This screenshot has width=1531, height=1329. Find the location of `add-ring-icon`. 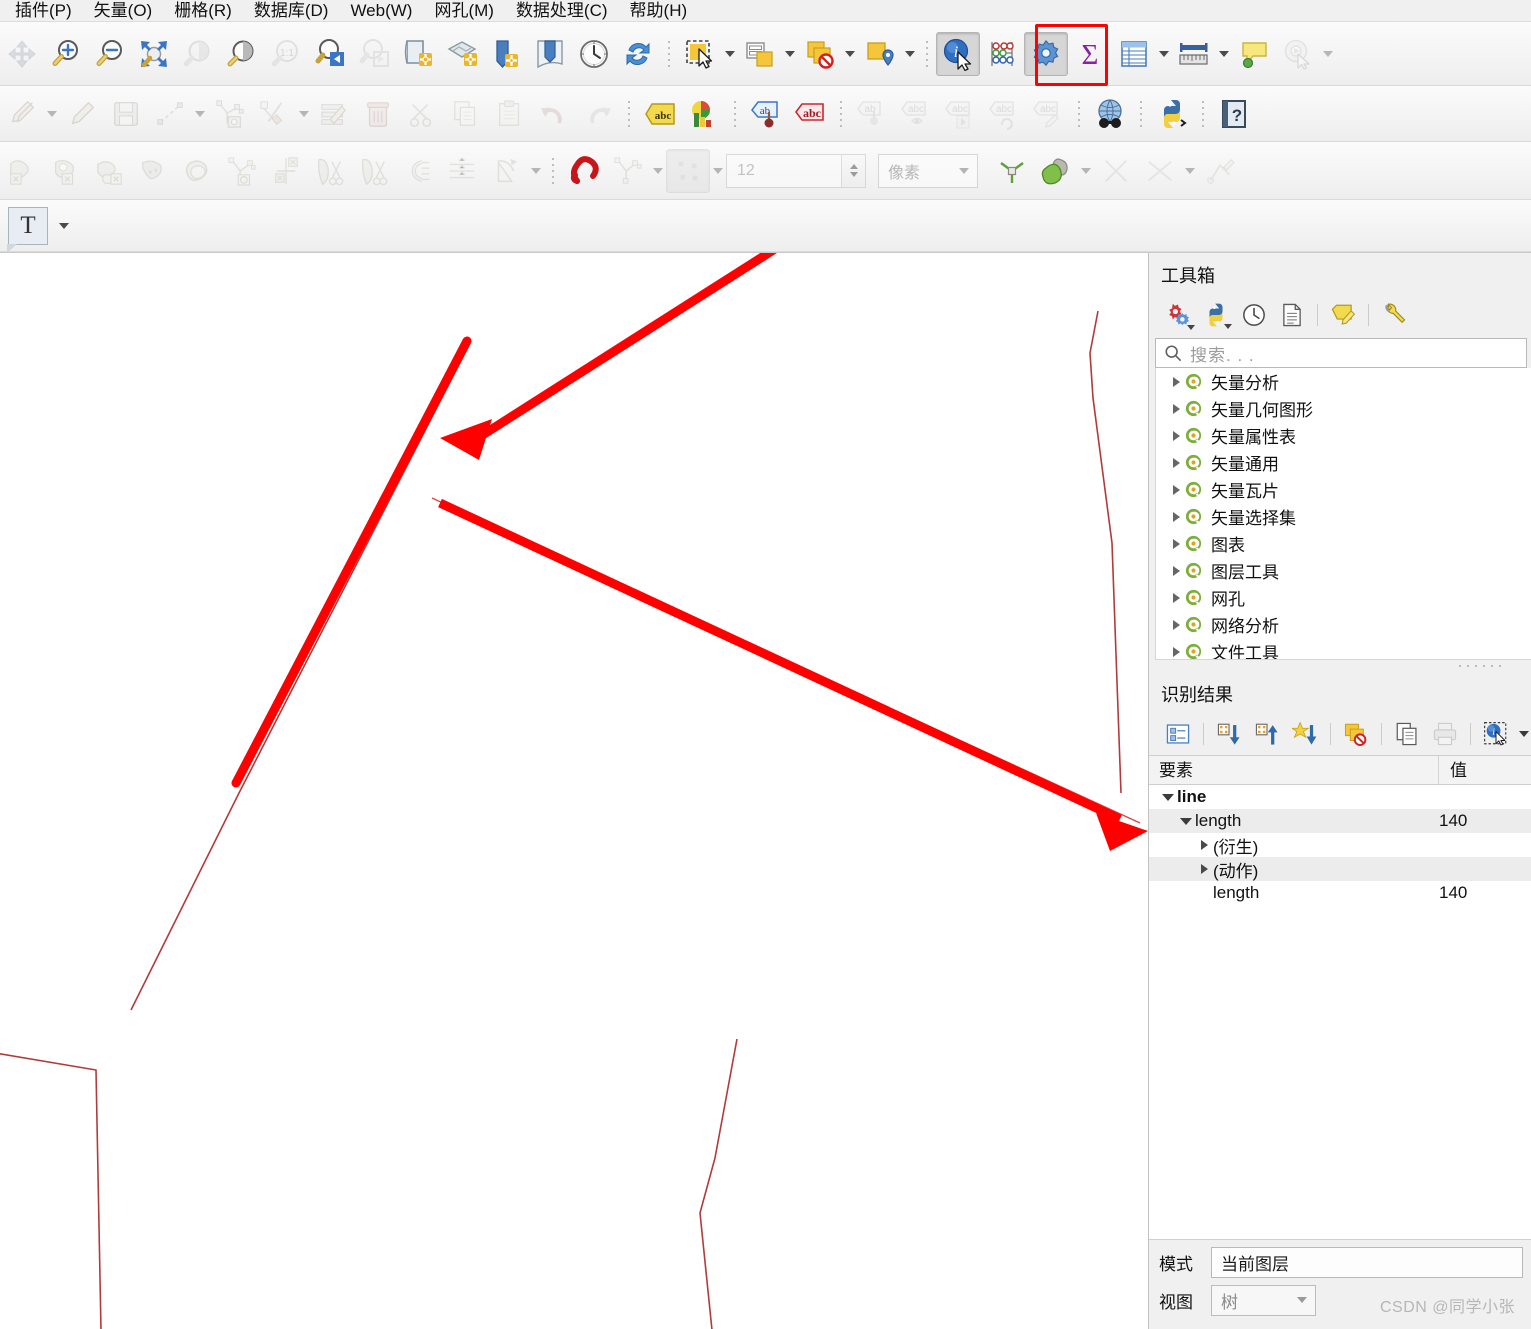

add-ring-icon is located at coordinates (110, 171).